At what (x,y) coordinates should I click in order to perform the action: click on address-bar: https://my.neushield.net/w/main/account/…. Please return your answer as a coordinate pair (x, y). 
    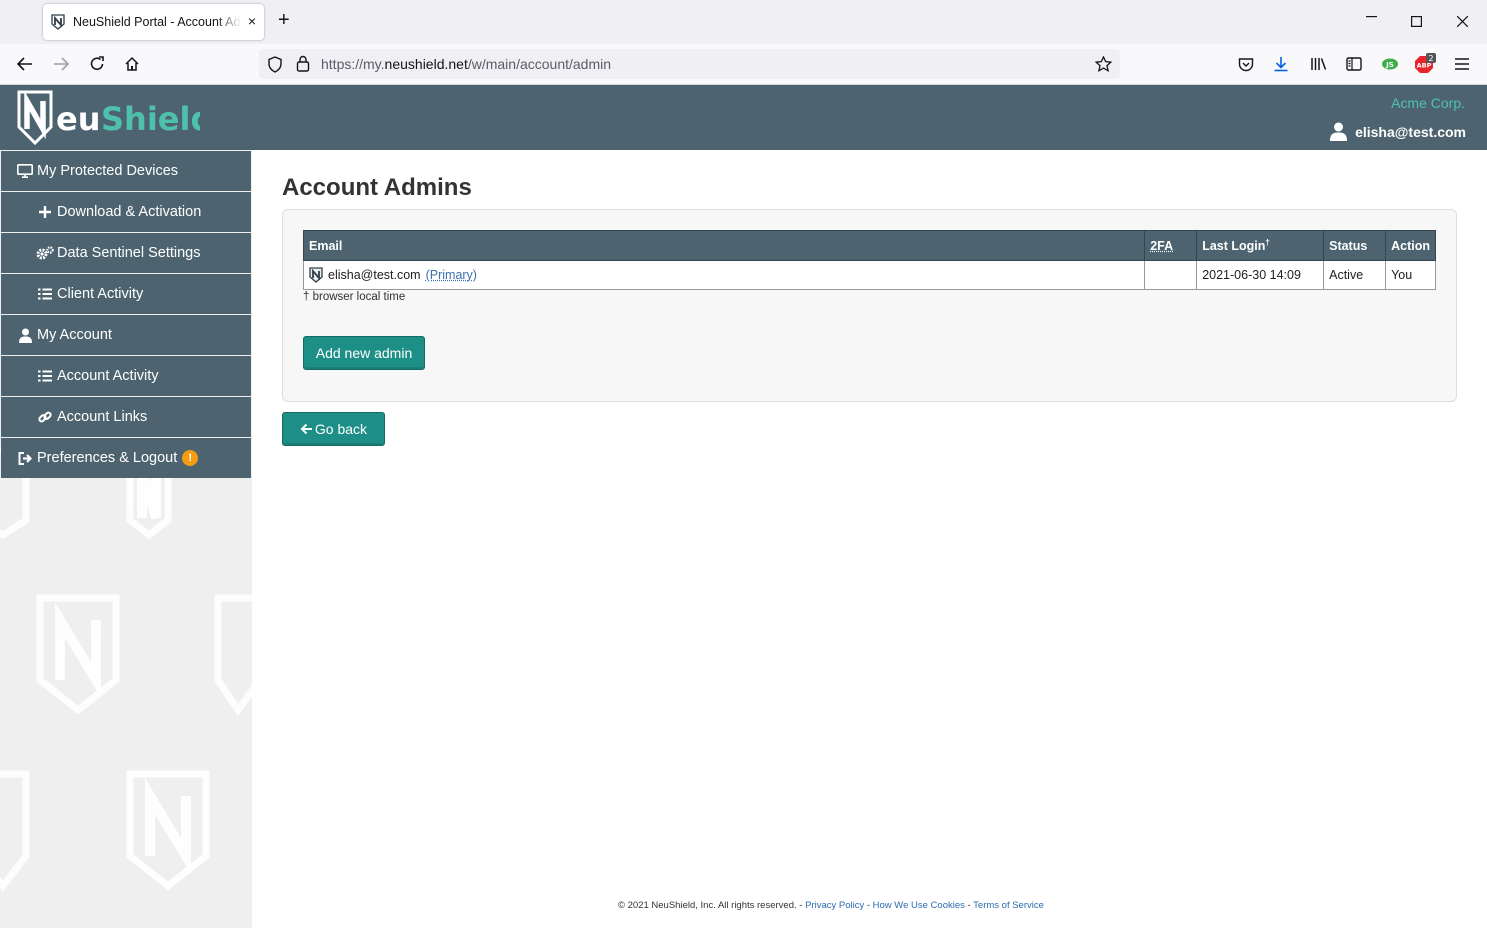
    Looking at the image, I should click on (689, 64).